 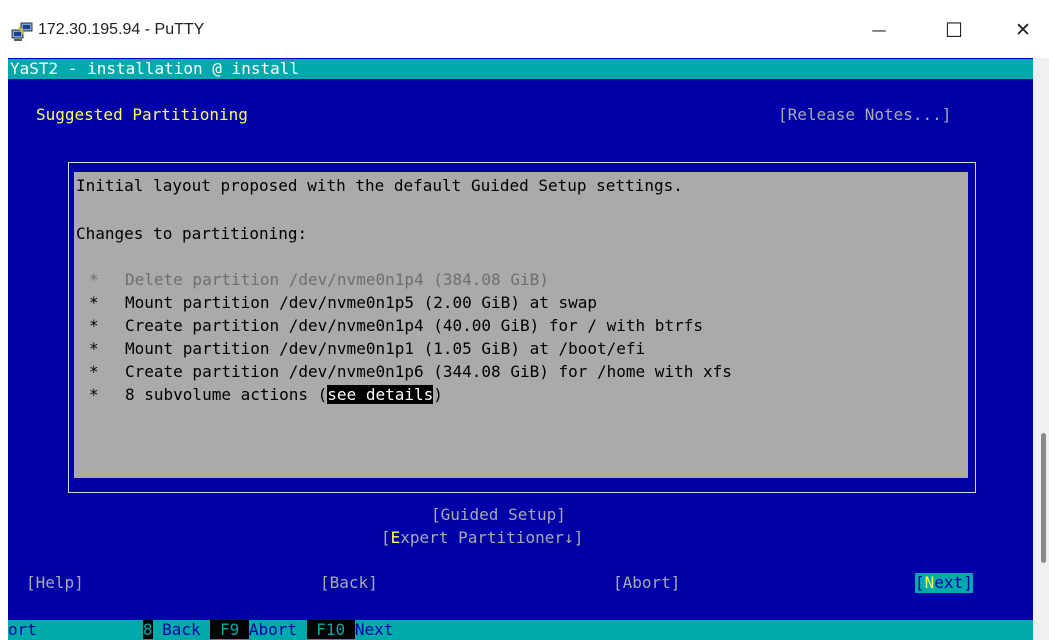 I want to click on next-open-bracket: [, so click(x=920, y=582).